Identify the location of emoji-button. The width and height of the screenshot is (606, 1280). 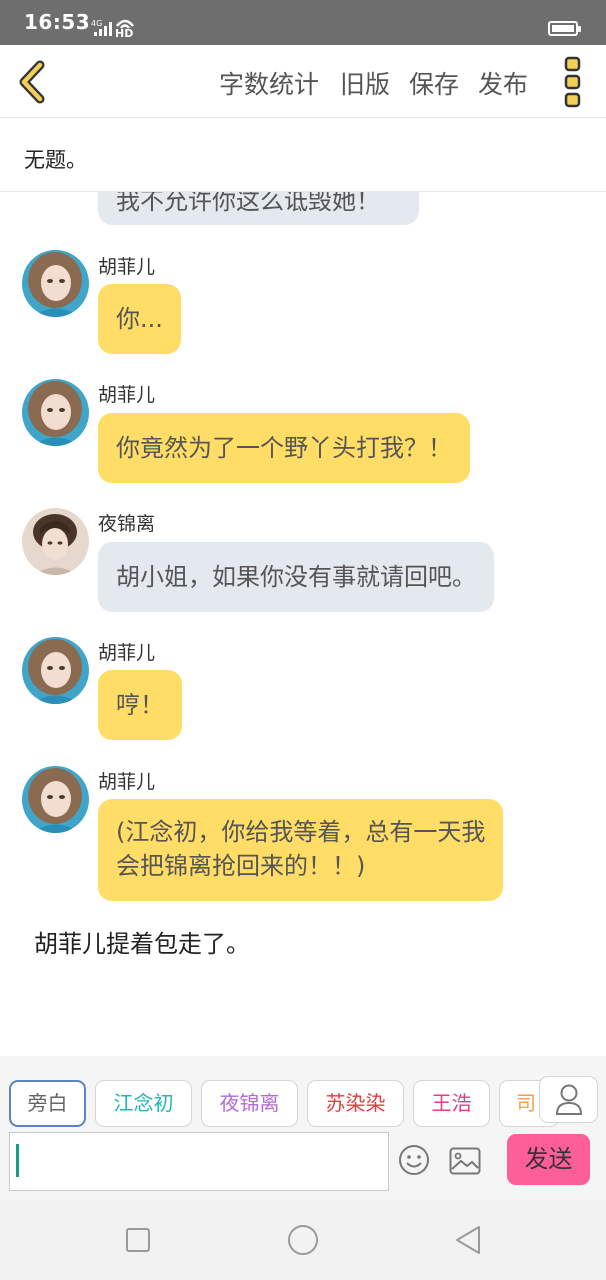
(414, 1160).